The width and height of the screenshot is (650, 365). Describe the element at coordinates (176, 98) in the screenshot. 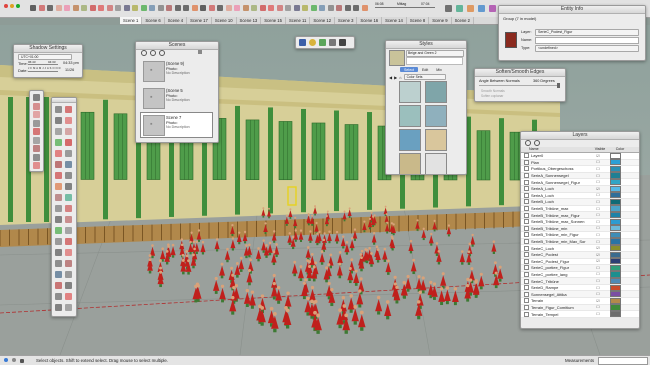

I see `scene-item: ▪ (Scene 5 Photo: No Description` at that location.